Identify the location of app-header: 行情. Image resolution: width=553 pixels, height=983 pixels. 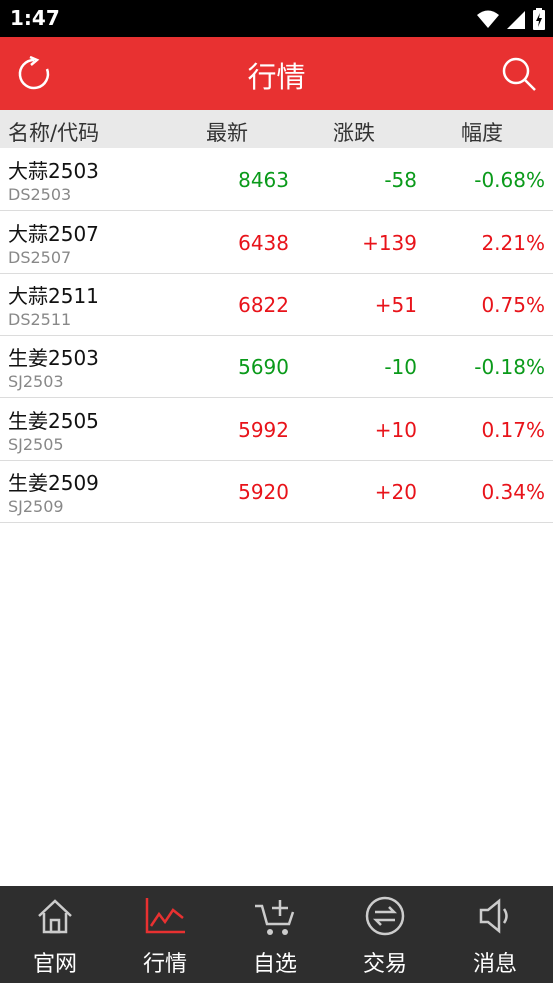
(276, 73).